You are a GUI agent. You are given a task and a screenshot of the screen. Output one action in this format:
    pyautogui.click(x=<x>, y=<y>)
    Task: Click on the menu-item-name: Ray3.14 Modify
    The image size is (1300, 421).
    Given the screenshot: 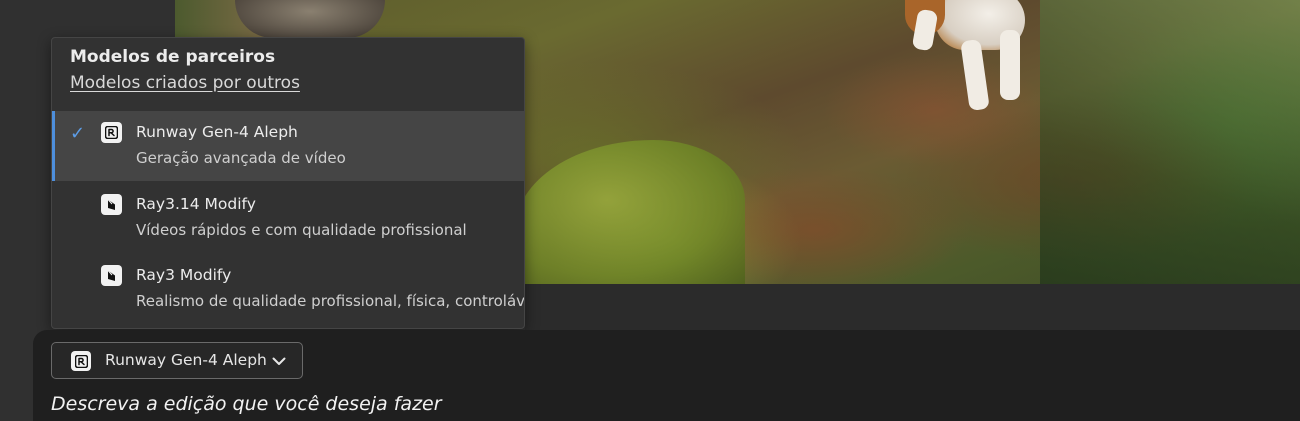 What is the action you would take?
    pyautogui.click(x=196, y=204)
    